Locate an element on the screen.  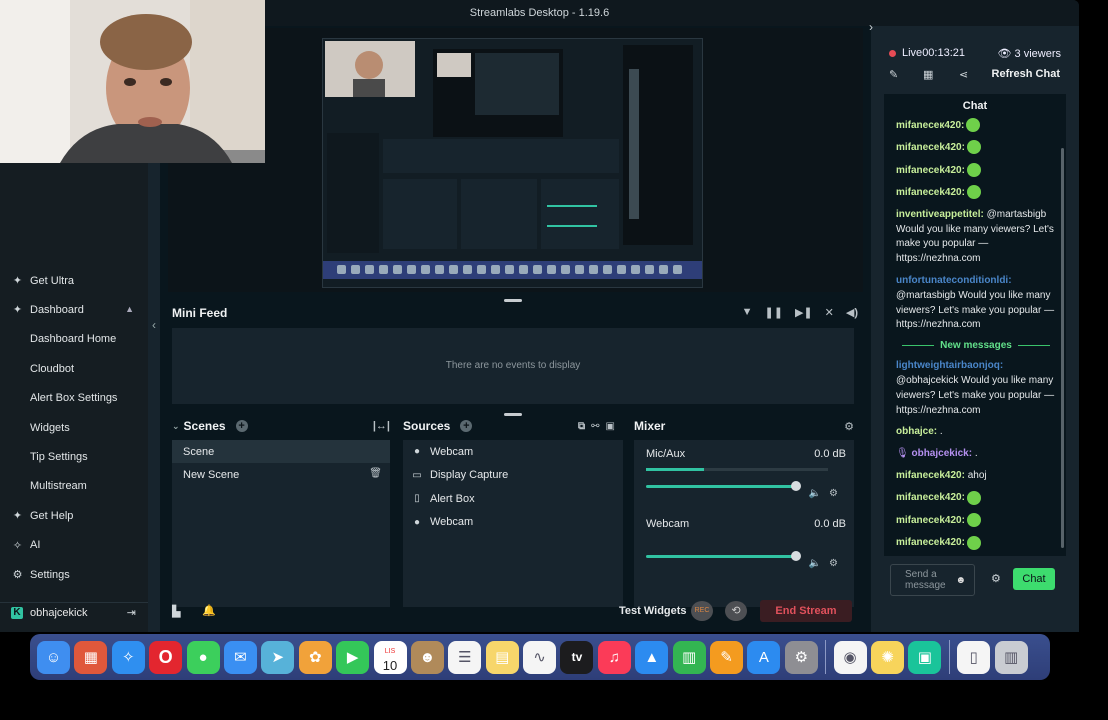
chat-username: obhajcekick: is located at coordinates (941, 453).